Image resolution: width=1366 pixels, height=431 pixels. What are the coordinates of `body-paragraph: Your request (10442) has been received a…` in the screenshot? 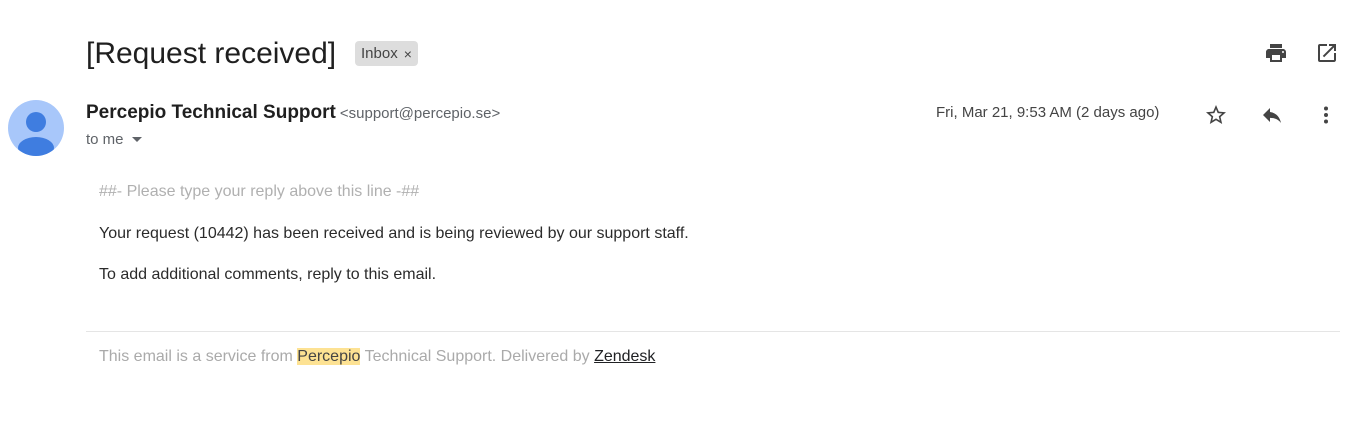 It's located at (394, 233).